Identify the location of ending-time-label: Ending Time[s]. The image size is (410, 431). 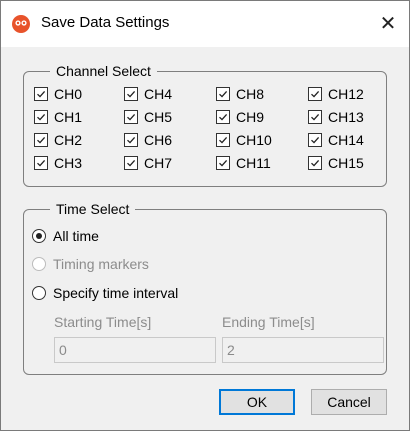
(268, 322).